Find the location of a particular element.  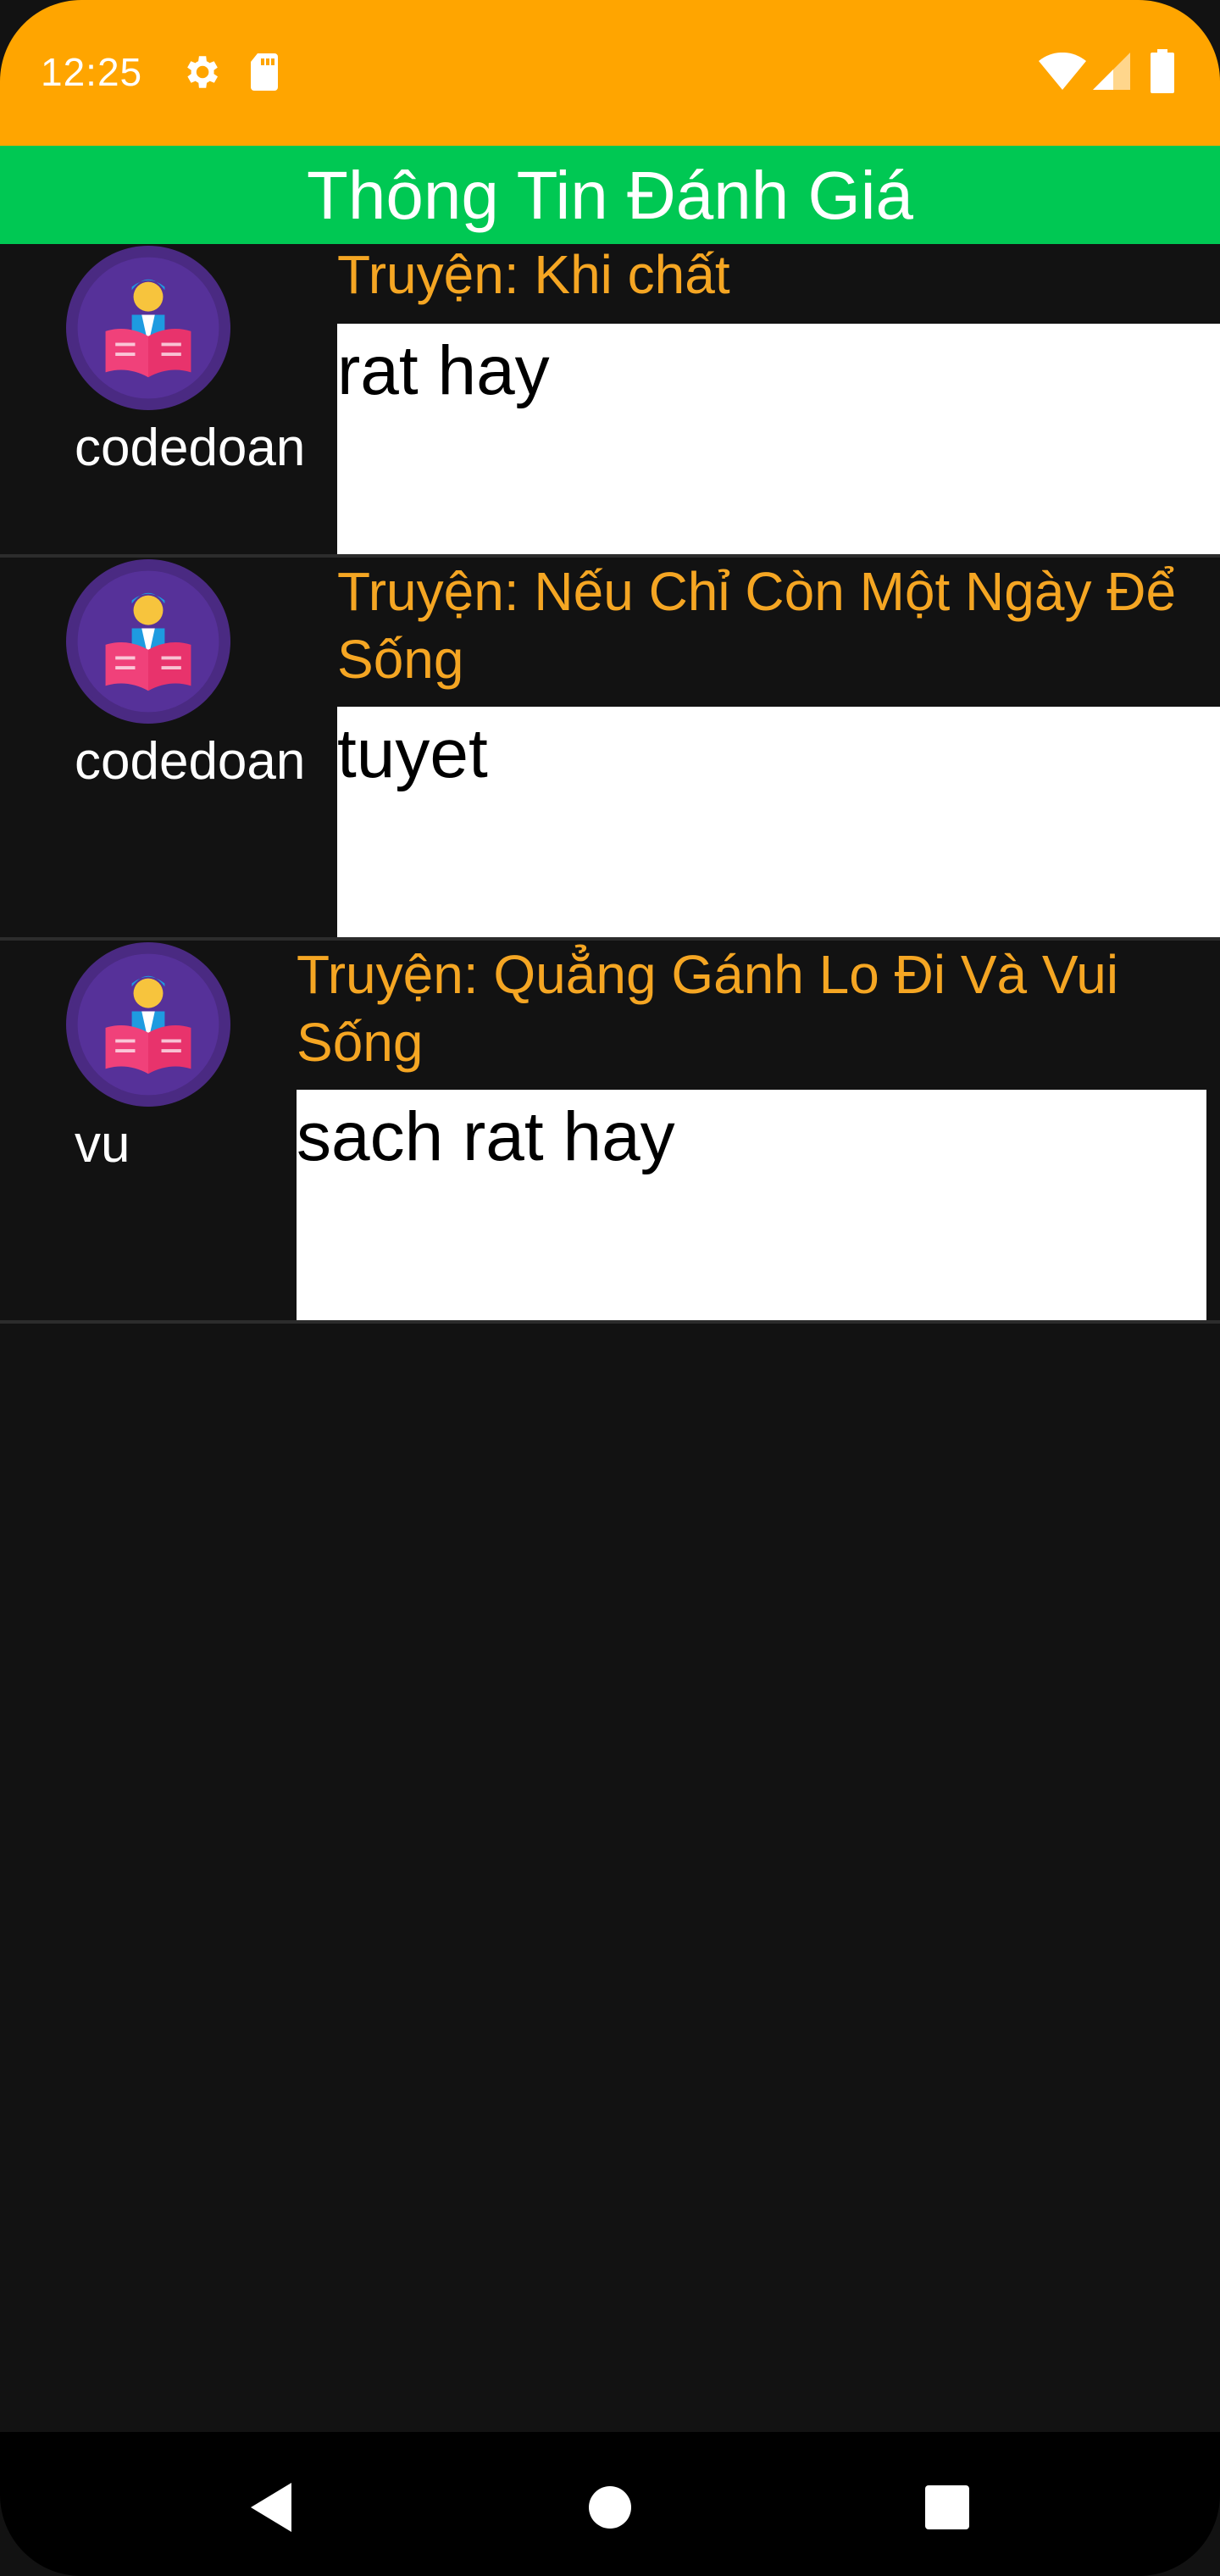

sd-card-icon is located at coordinates (264, 74).